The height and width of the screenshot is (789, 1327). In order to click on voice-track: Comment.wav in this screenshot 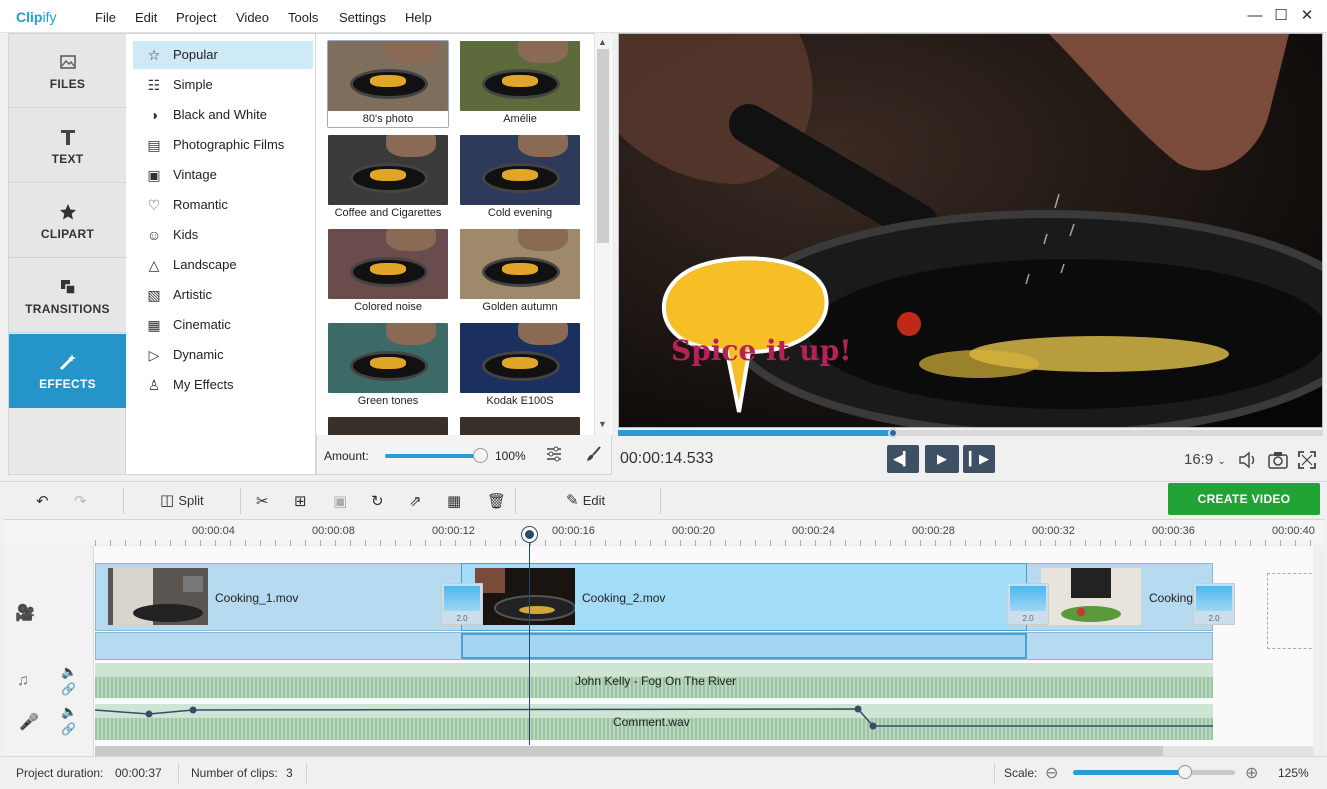, I will do `click(654, 722)`.